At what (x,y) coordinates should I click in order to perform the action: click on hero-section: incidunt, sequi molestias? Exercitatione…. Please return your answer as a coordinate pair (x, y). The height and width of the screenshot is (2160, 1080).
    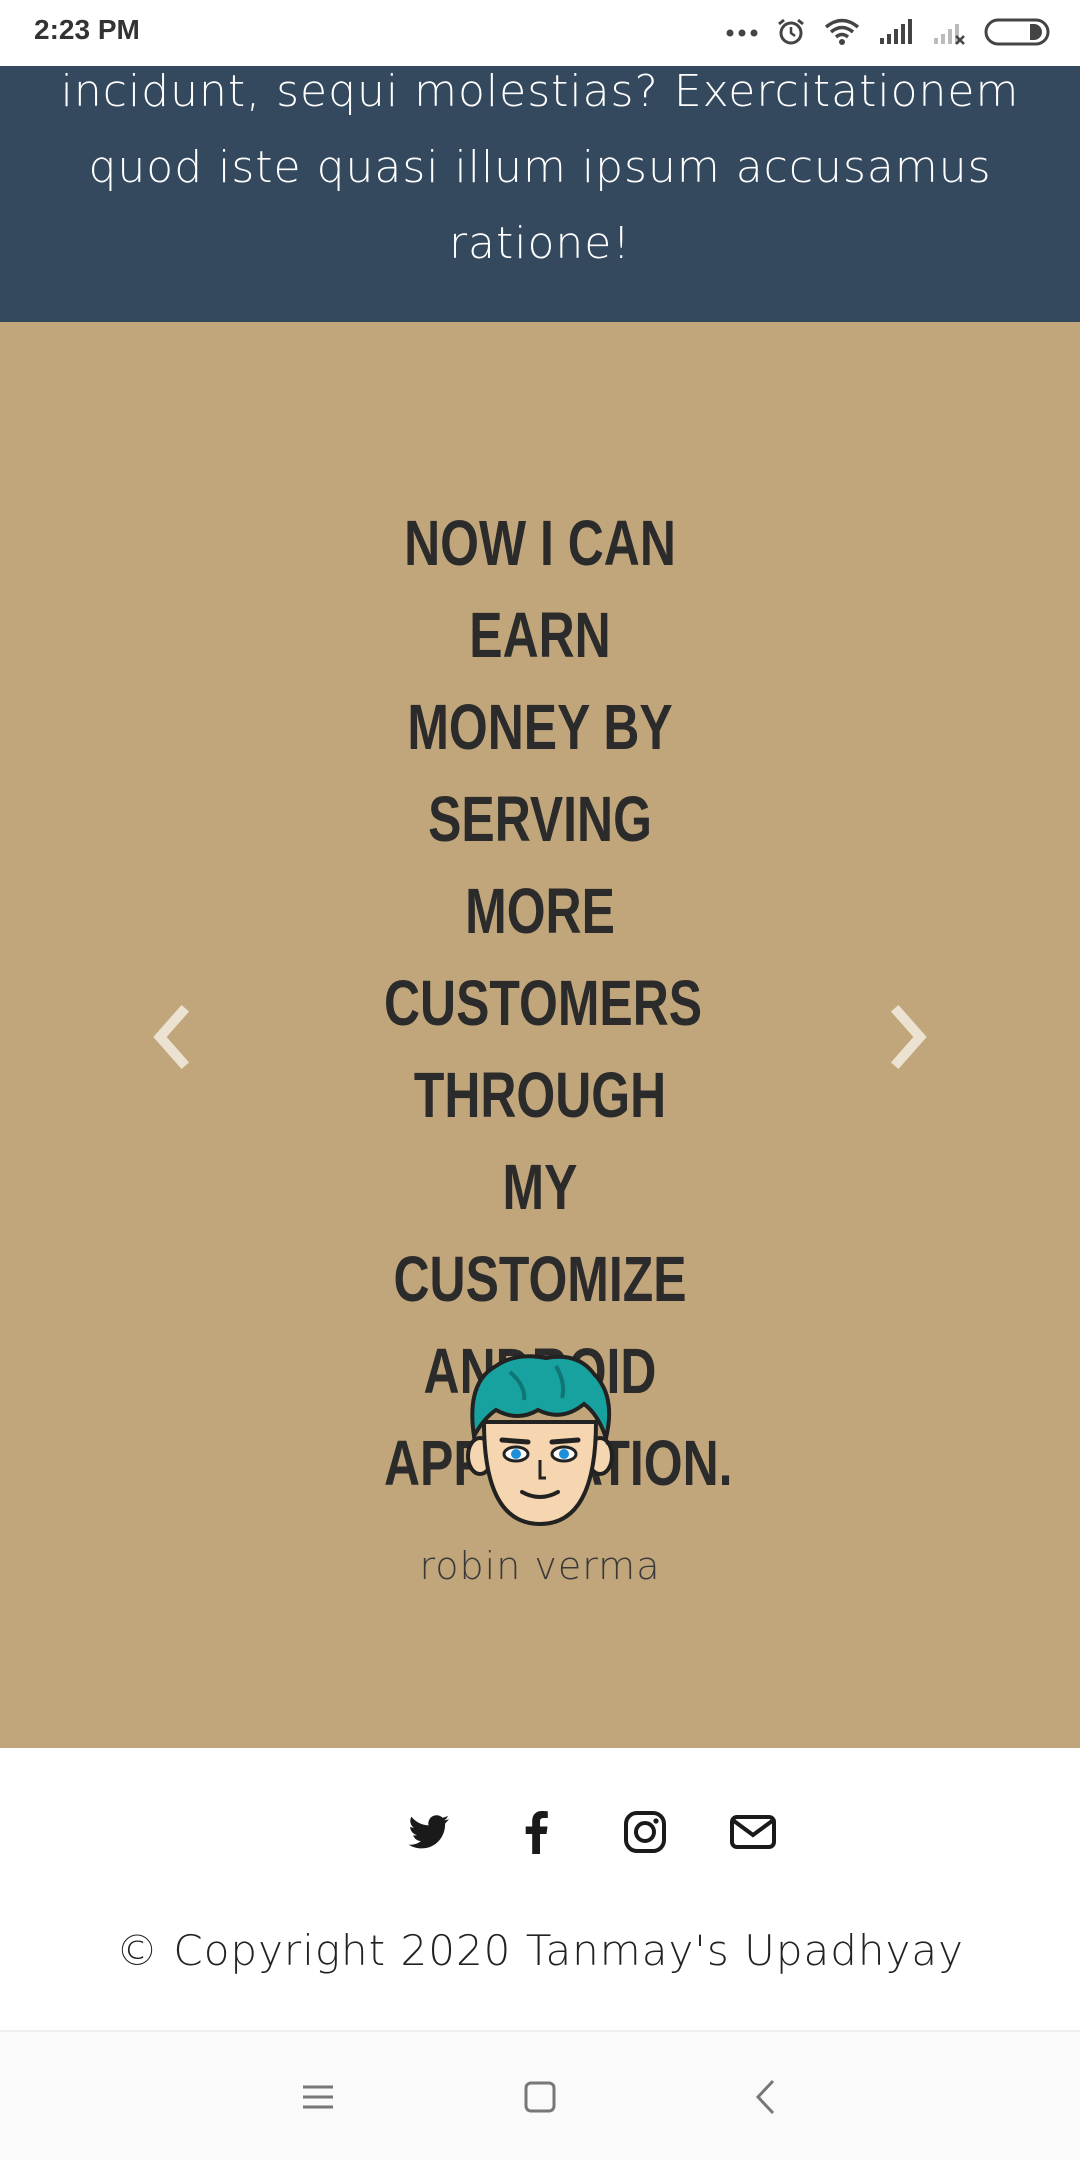
    Looking at the image, I should click on (540, 194).